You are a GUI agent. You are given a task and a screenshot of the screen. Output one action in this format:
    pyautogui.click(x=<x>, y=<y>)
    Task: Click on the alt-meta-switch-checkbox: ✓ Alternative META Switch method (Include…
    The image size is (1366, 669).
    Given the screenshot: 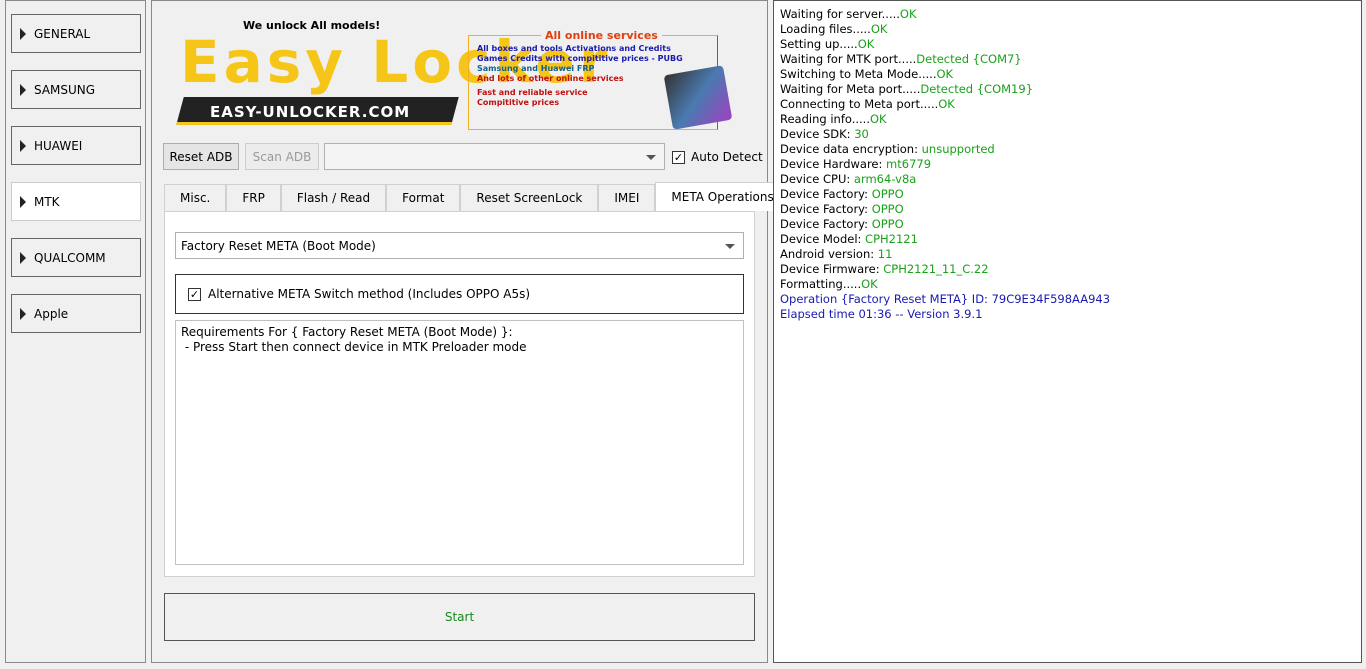 What is the action you would take?
    pyautogui.click(x=459, y=294)
    